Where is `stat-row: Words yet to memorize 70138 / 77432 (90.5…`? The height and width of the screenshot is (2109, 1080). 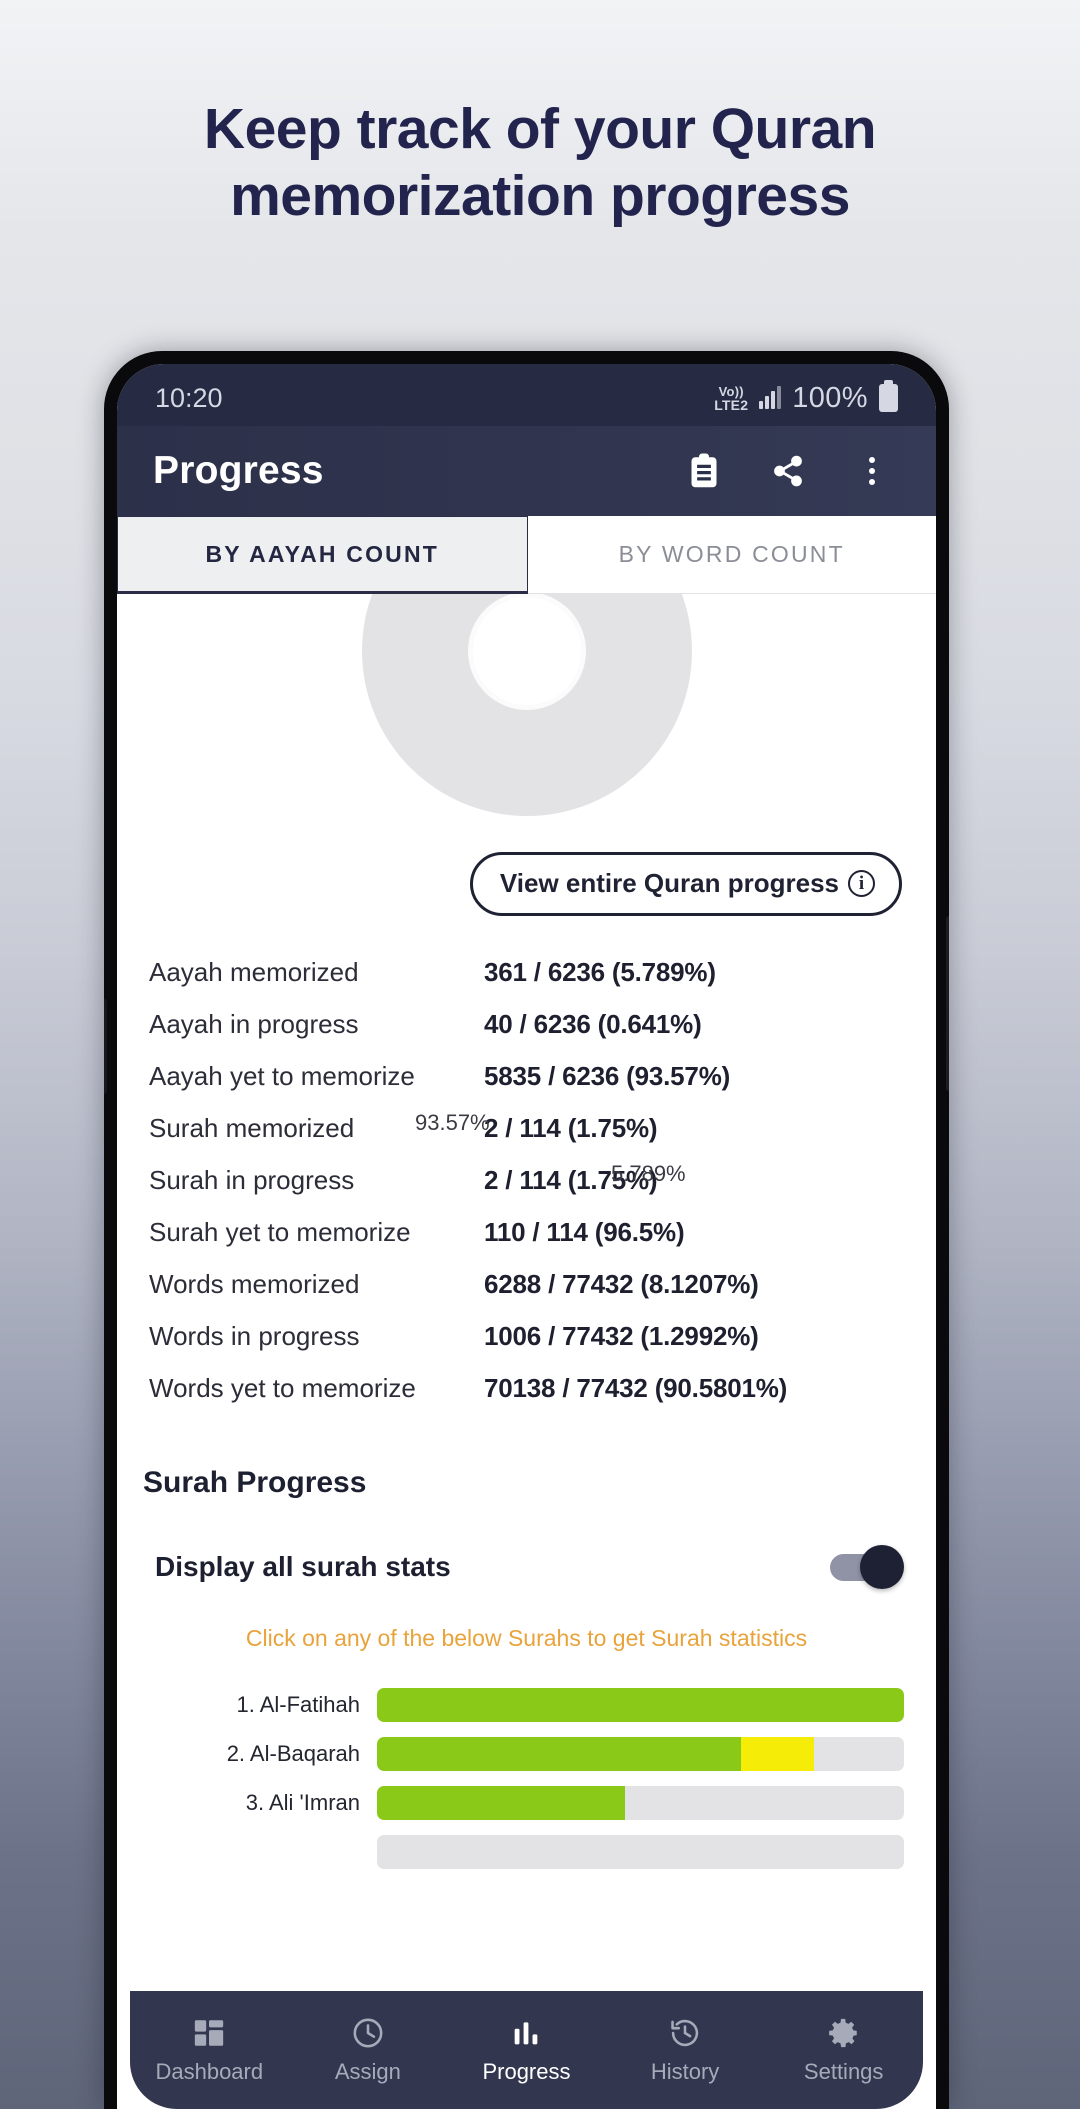
stat-row: Words yet to memorize 70138 / 77432 (90.5… is located at coordinates (526, 1388).